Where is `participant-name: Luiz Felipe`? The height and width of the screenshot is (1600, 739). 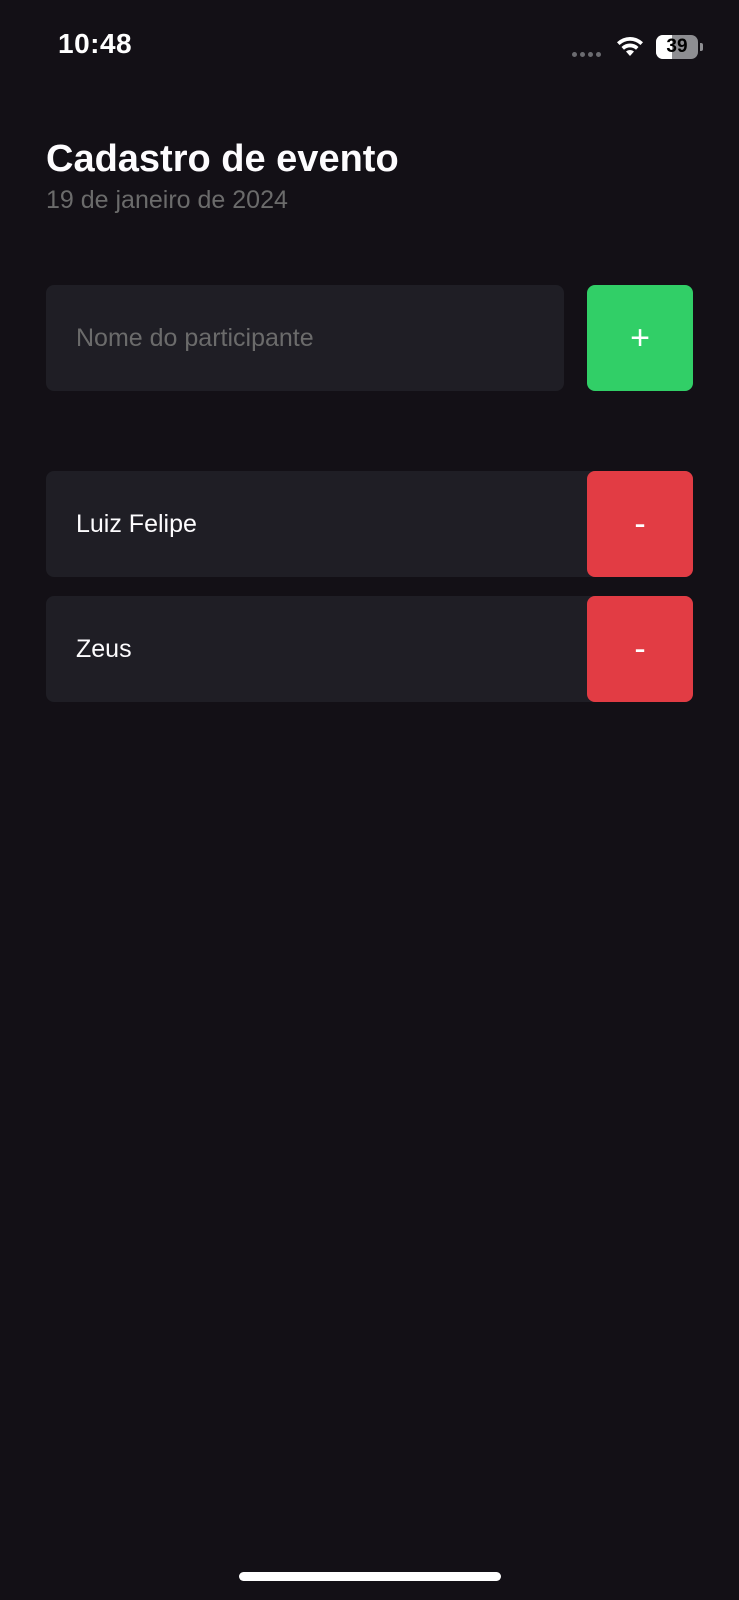
participant-name: Luiz Felipe is located at coordinates (136, 524).